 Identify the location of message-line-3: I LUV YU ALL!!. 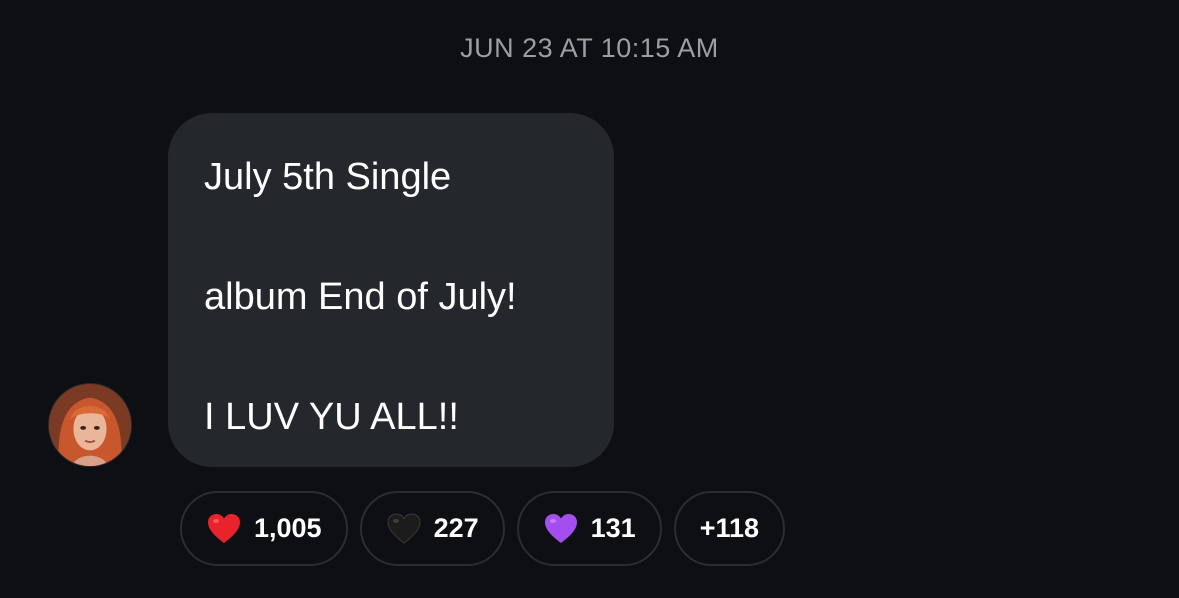
(331, 417).